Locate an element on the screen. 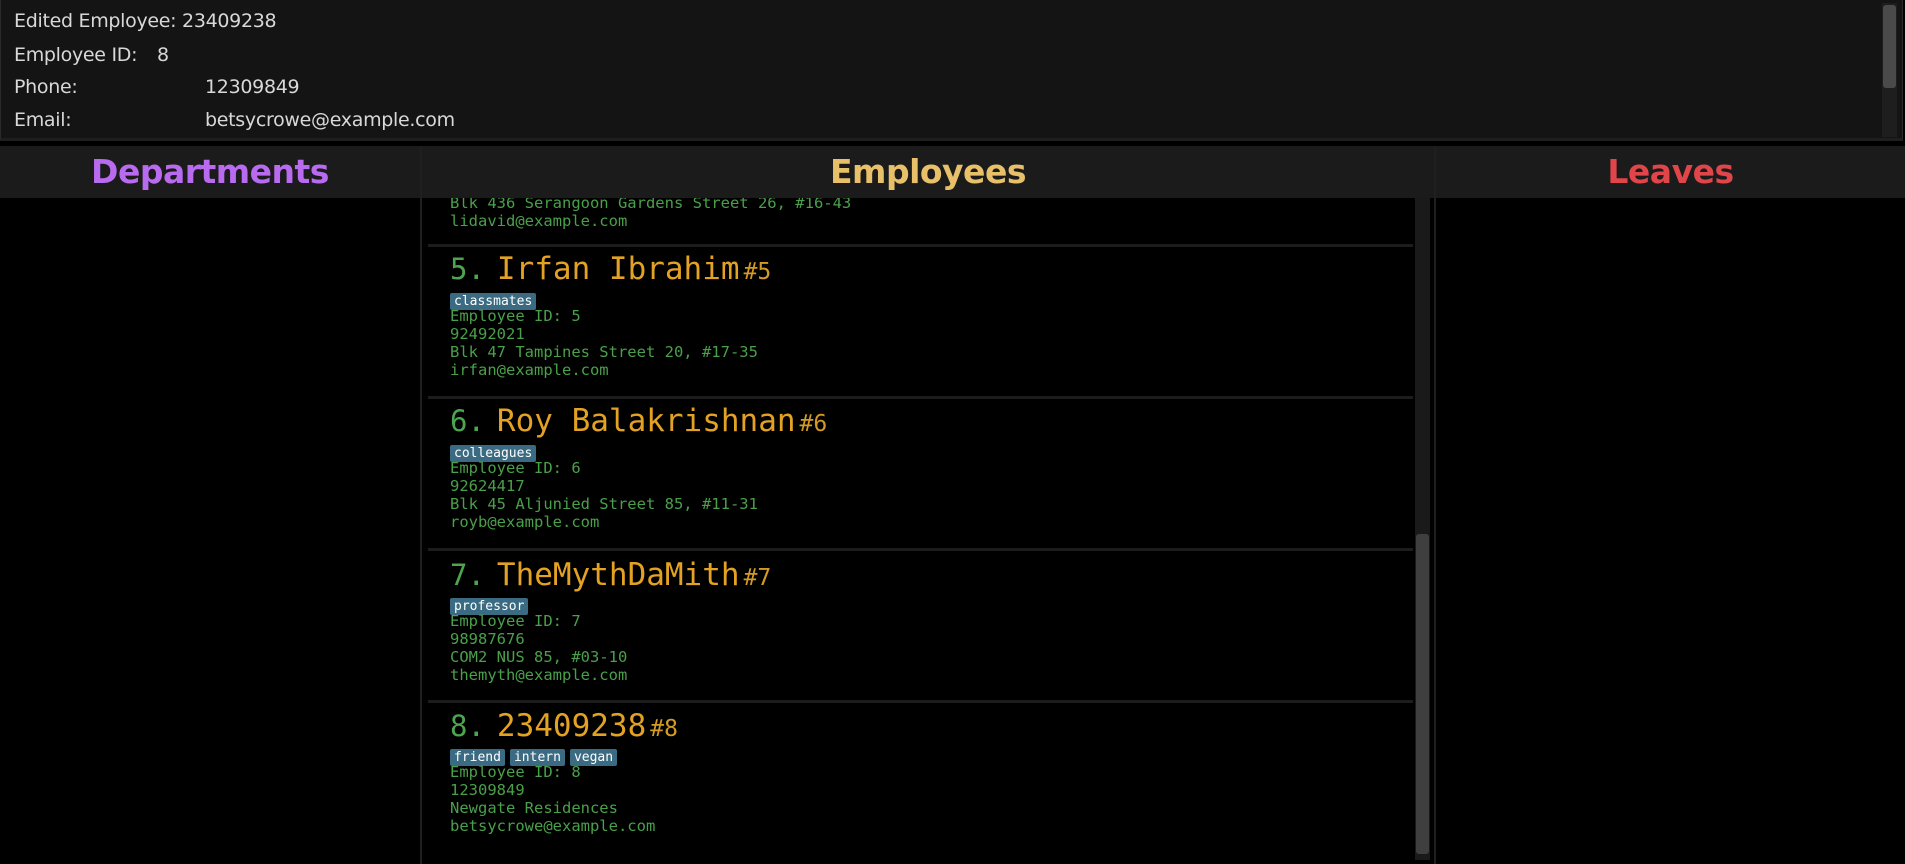 Image resolution: width=1905 pixels, height=864 pixels. result-id-line: Employee ID: 8 is located at coordinates (91, 55).